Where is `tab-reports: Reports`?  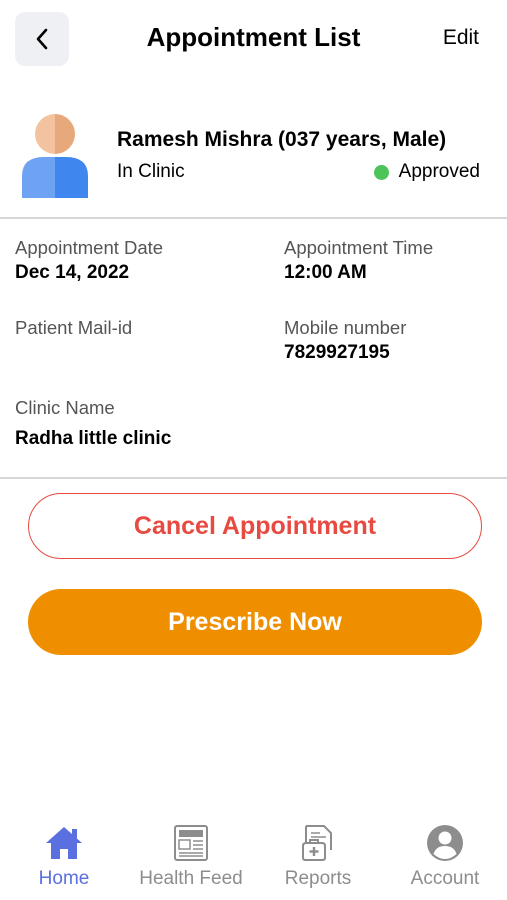 tab-reports: Reports is located at coordinates (318, 855).